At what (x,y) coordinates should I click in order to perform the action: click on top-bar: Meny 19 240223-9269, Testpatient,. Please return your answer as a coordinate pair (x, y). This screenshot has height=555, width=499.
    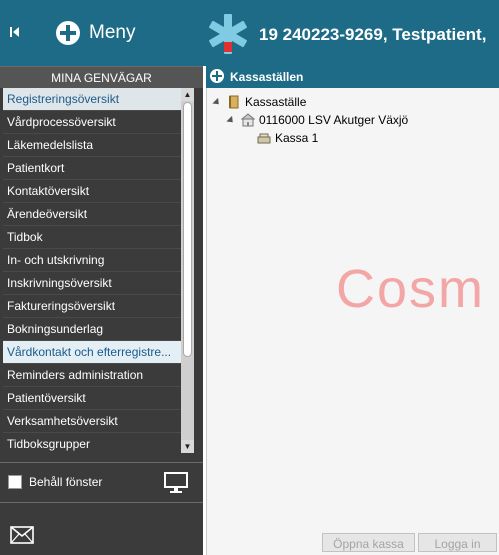
    Looking at the image, I should click on (249, 33).